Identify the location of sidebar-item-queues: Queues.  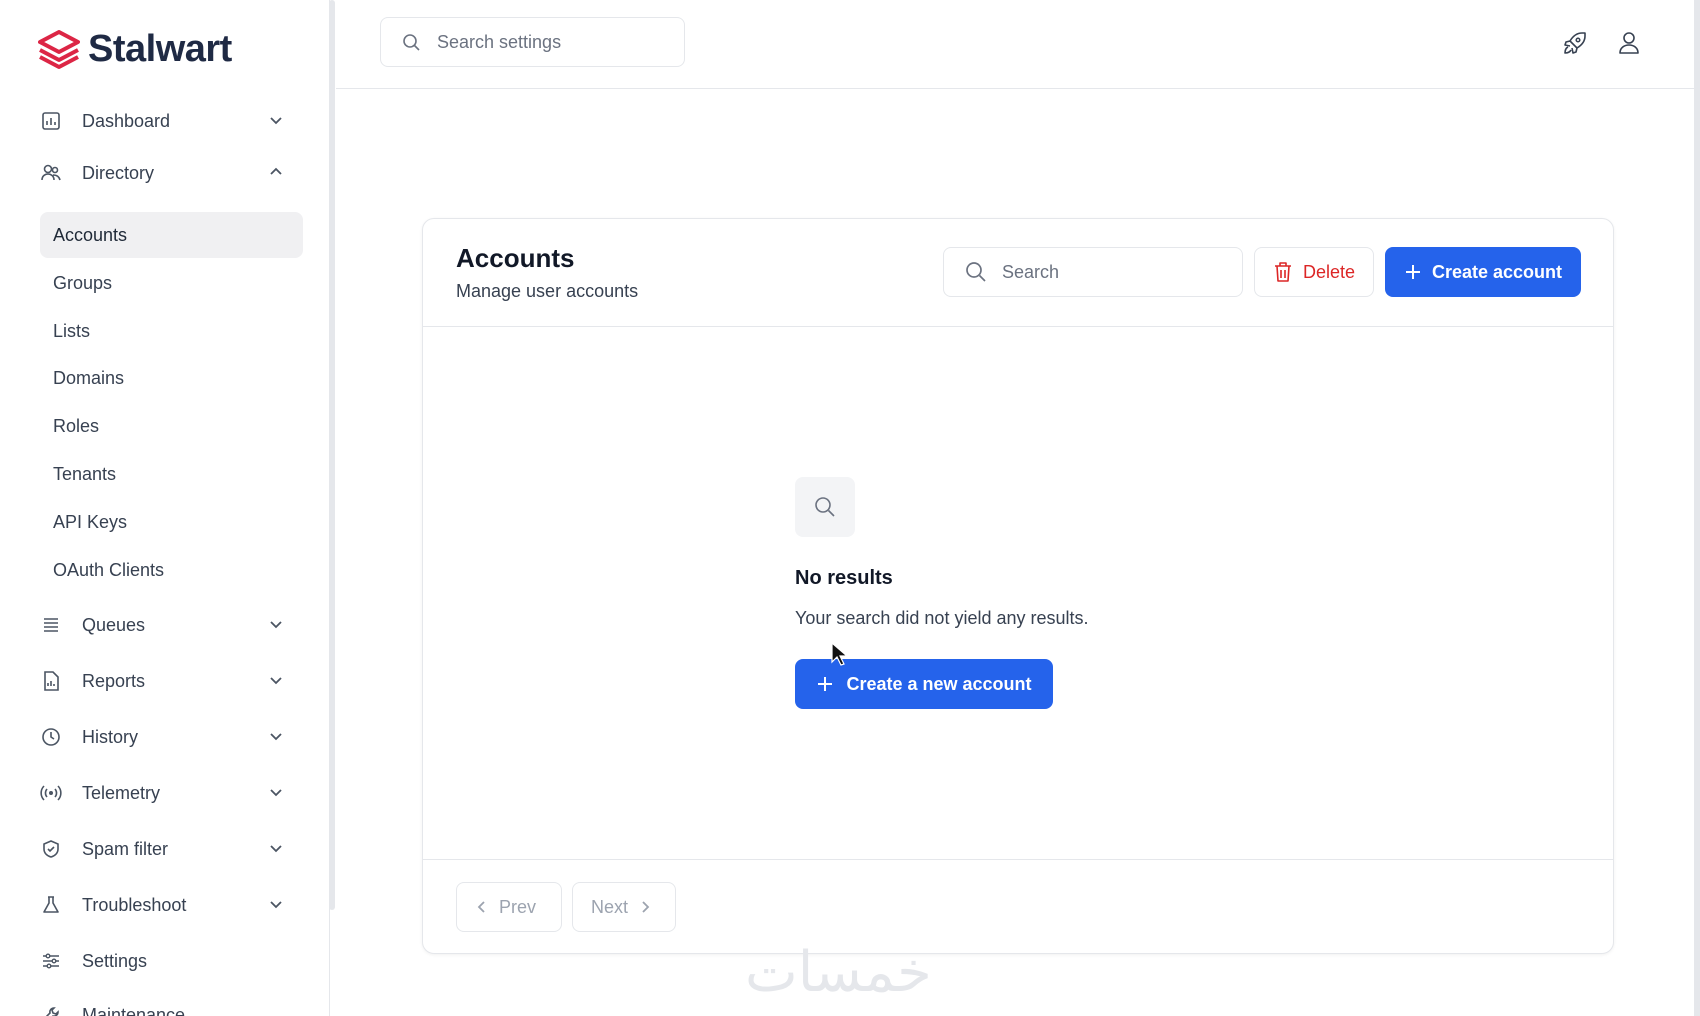
(167, 625).